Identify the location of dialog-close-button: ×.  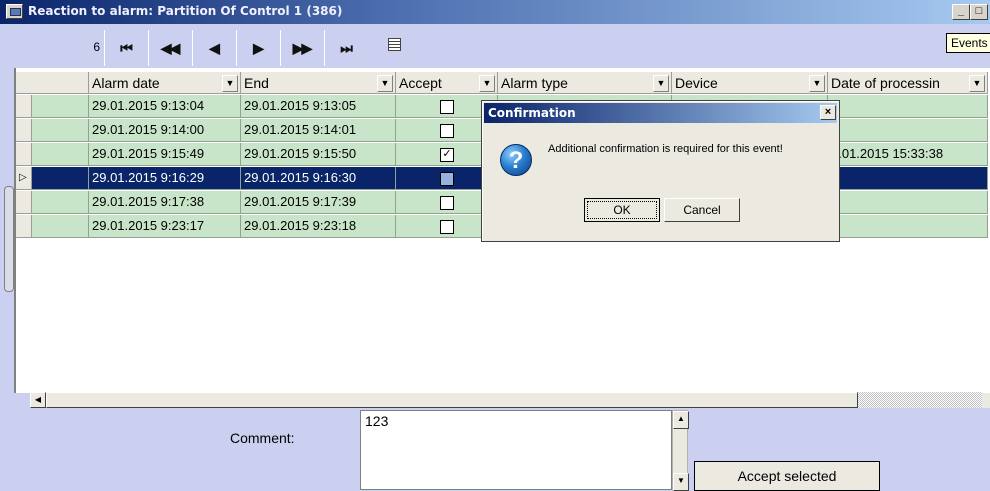
(828, 112).